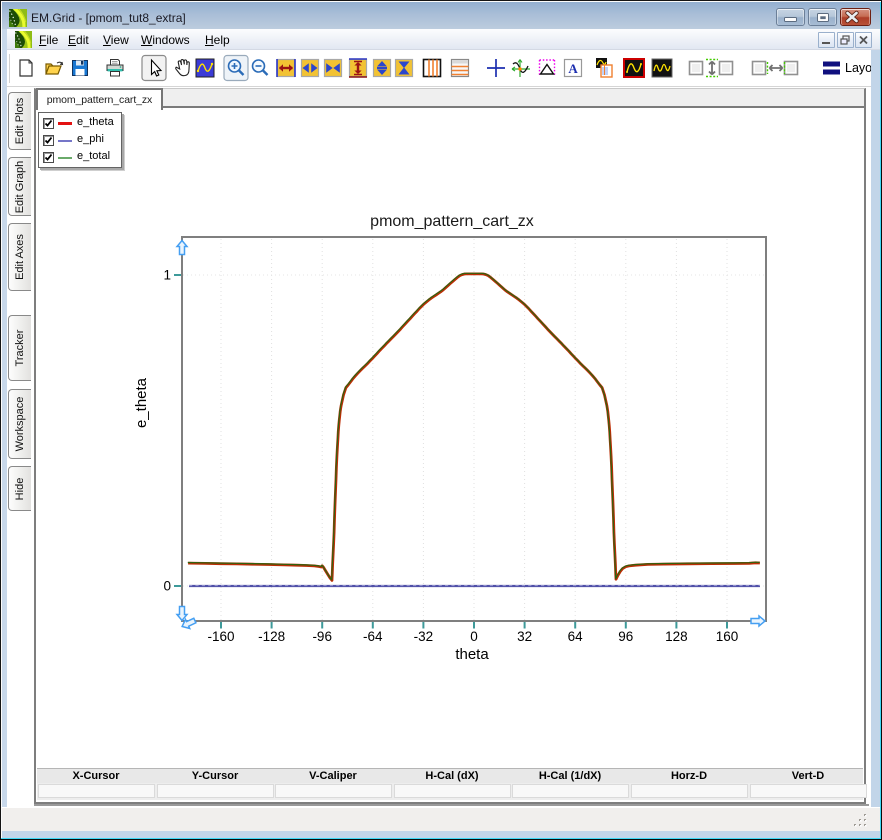 Image resolution: width=882 pixels, height=840 pixels. What do you see at coordinates (424, 636) in the screenshot?
I see `svg-text: -32` at bounding box center [424, 636].